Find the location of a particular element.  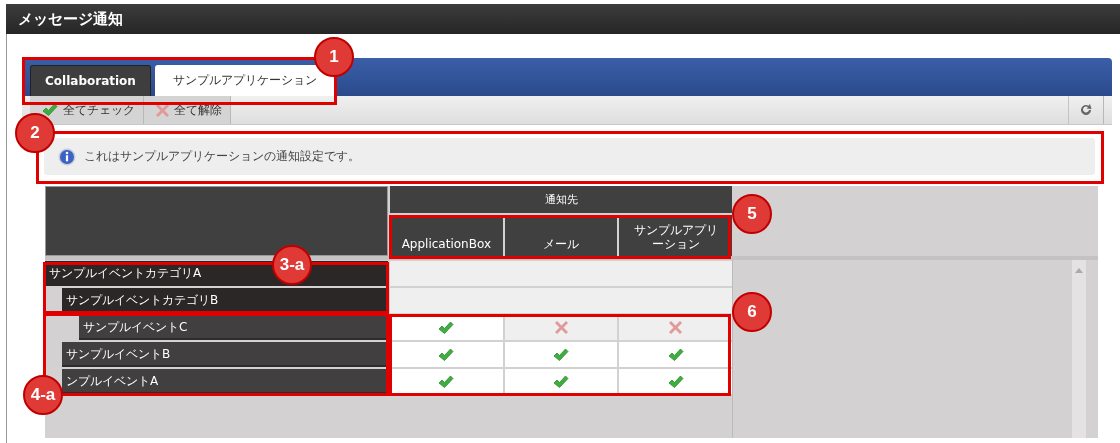

event-label: ンプルイベントA is located at coordinates (225, 381).